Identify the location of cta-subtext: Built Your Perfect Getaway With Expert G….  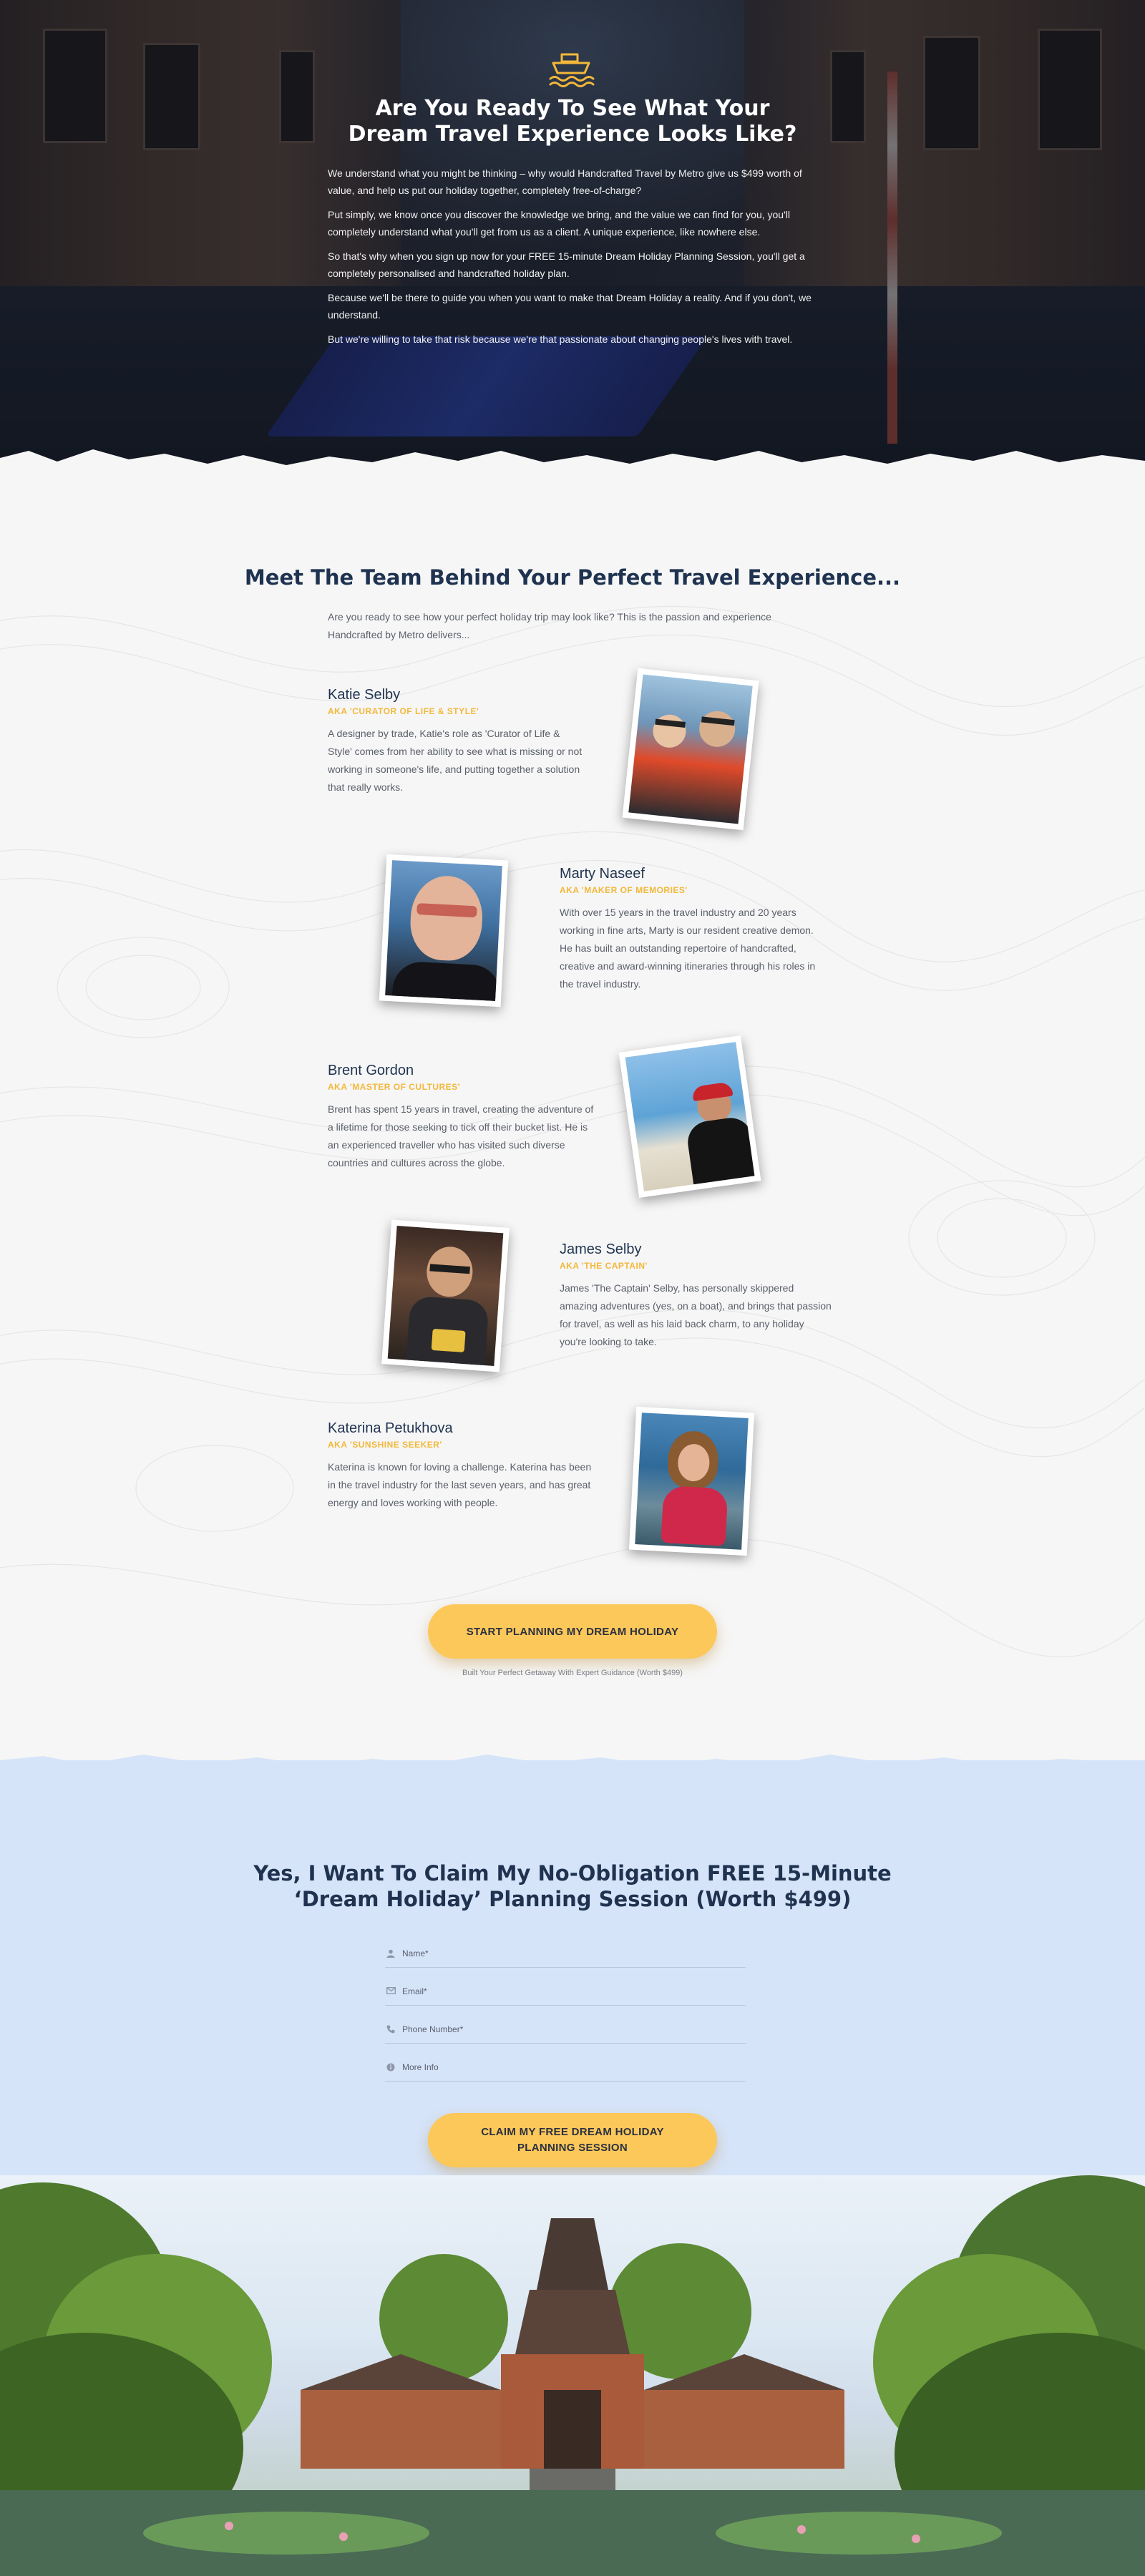
(572, 1673).